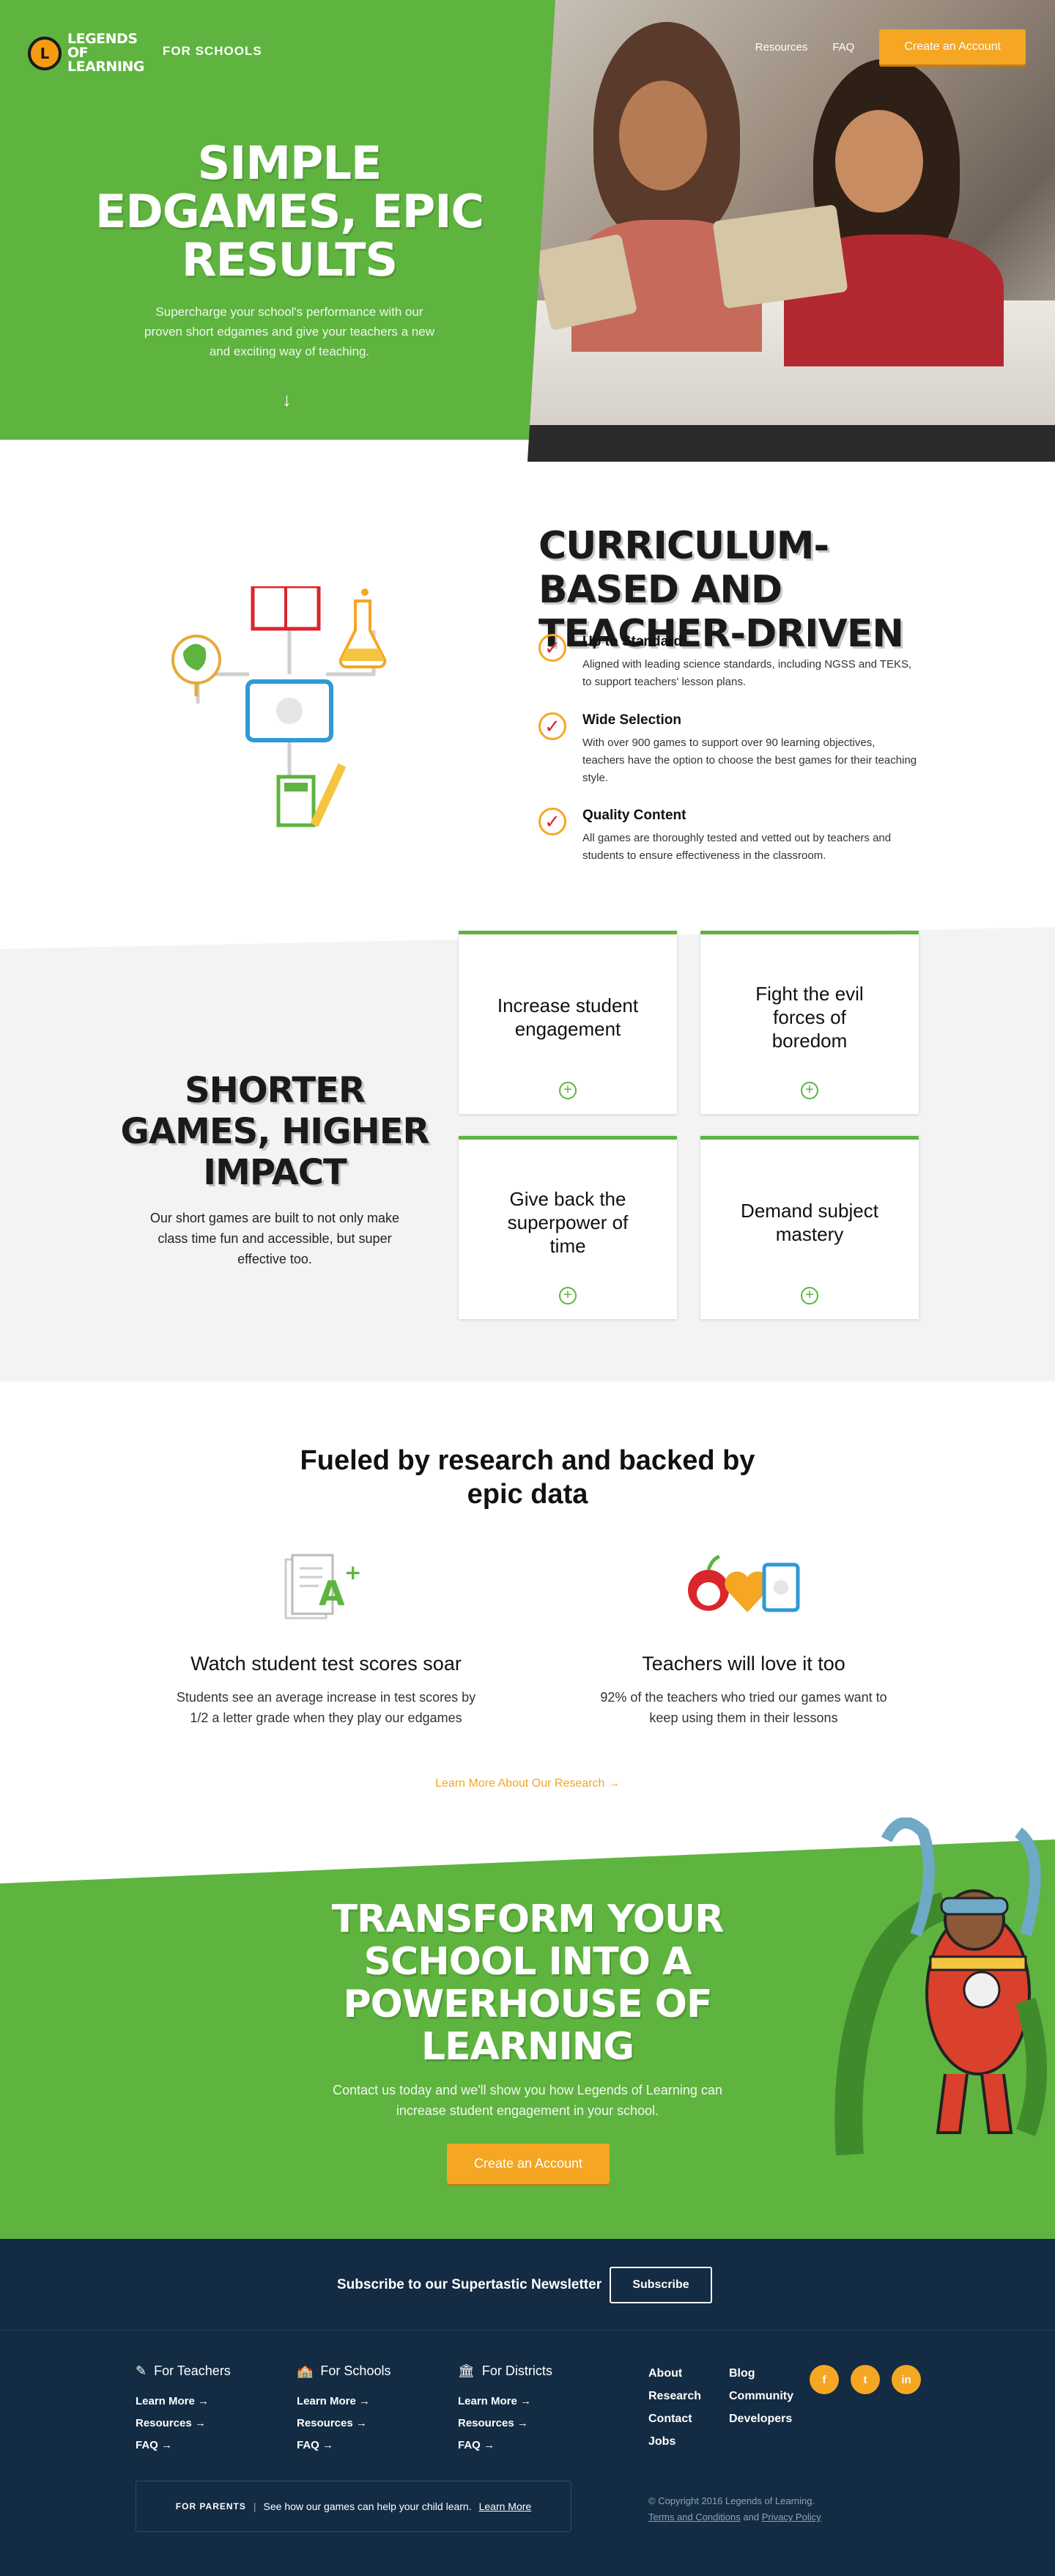 Image resolution: width=1055 pixels, height=2576 pixels. What do you see at coordinates (631, 720) in the screenshot?
I see `feature-title: Wide Selection` at bounding box center [631, 720].